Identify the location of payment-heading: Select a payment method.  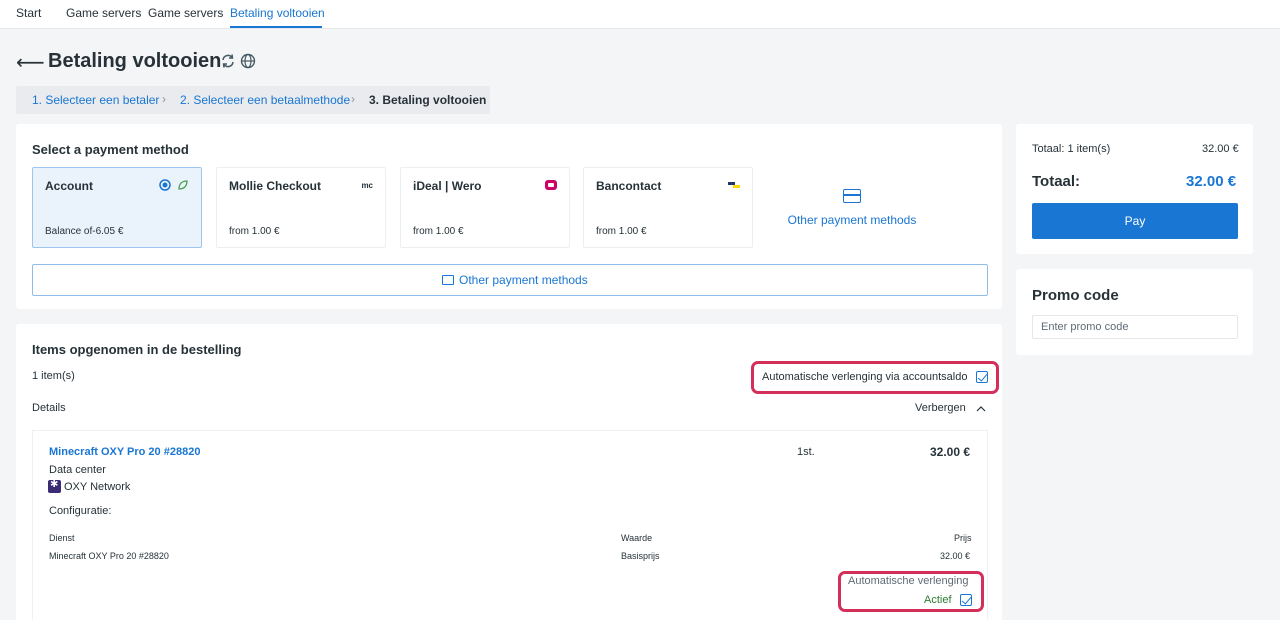
(110, 149).